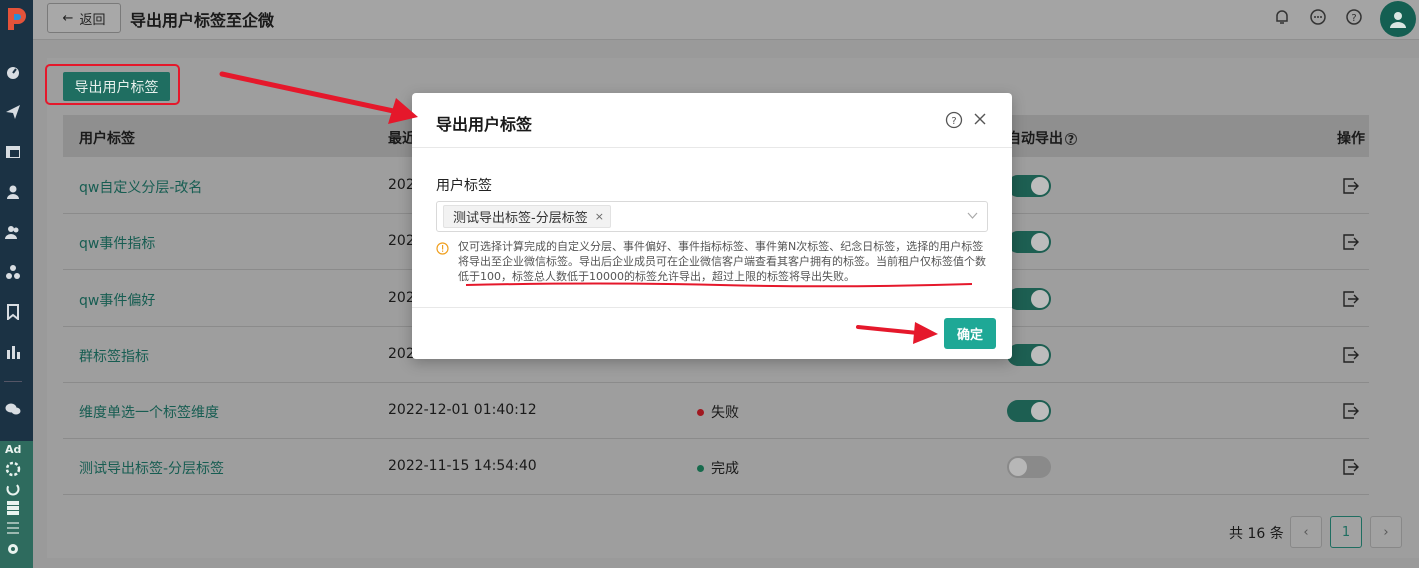 This screenshot has width=1419, height=568. What do you see at coordinates (13, 272) in the screenshot?
I see `segments-icon` at bounding box center [13, 272].